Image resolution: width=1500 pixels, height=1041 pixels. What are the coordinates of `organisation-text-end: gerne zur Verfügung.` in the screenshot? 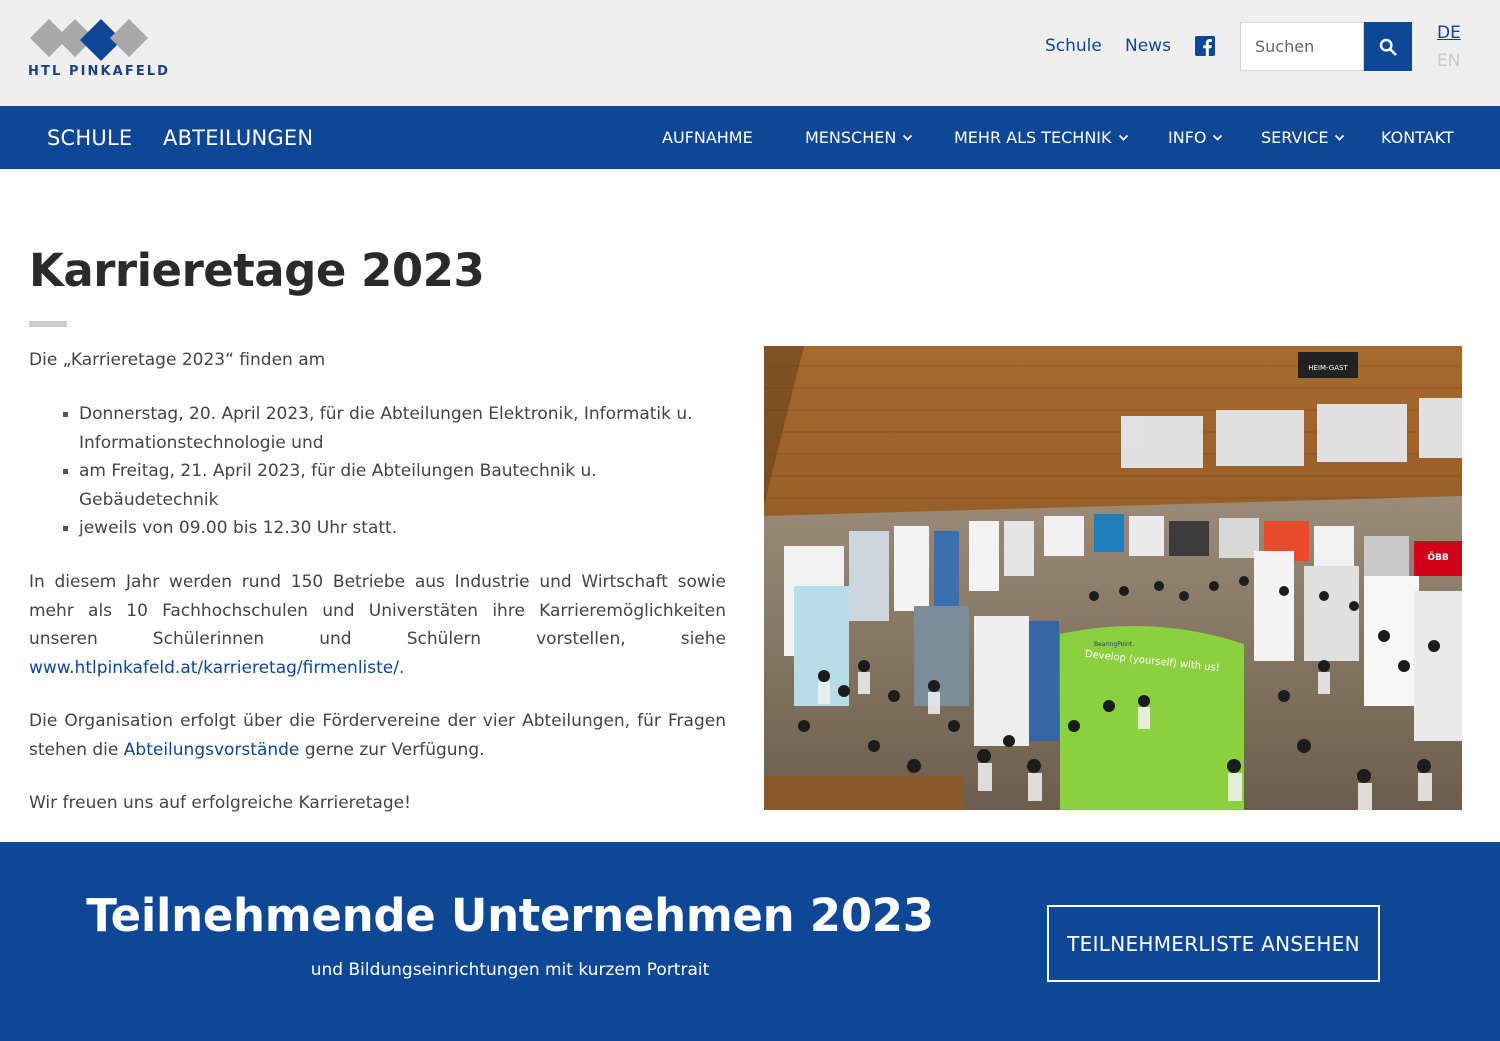 It's located at (392, 749).